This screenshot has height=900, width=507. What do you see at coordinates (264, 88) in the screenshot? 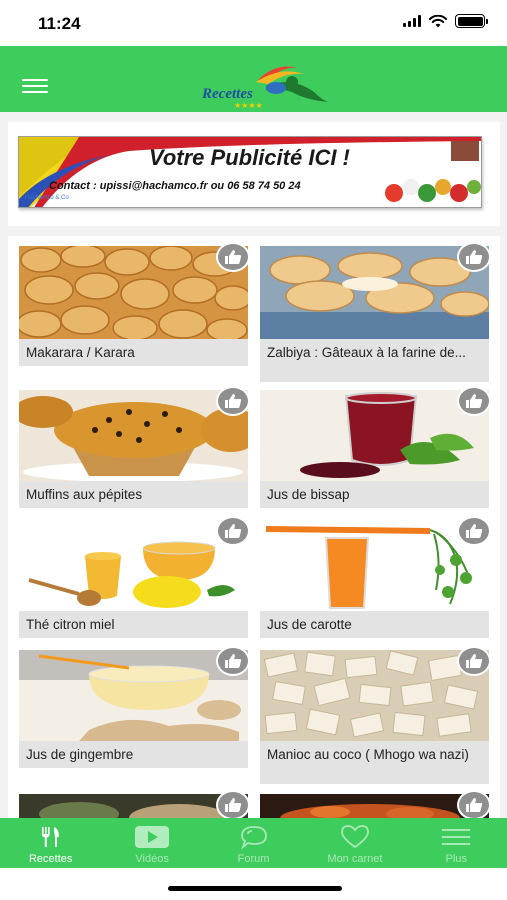
I see `app-logo: Recettes ★★★★` at bounding box center [264, 88].